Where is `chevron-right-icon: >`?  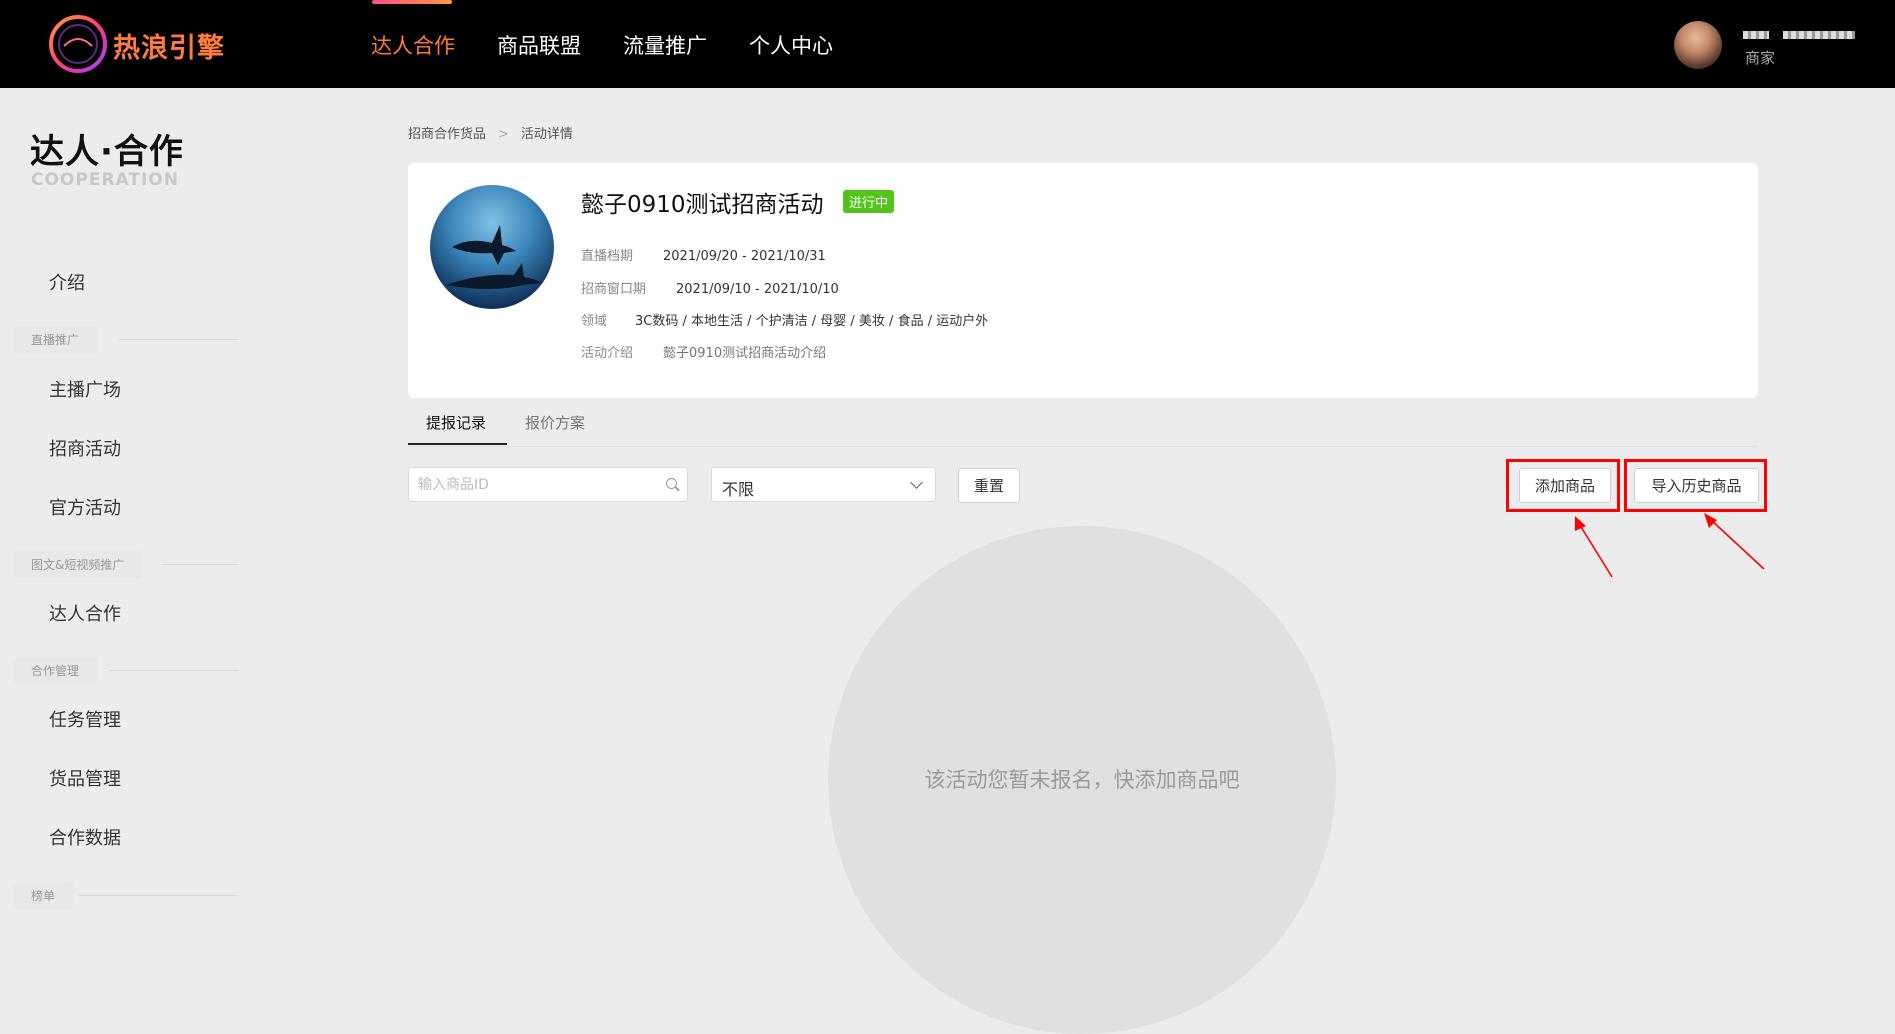
chevron-right-icon: > is located at coordinates (503, 134).